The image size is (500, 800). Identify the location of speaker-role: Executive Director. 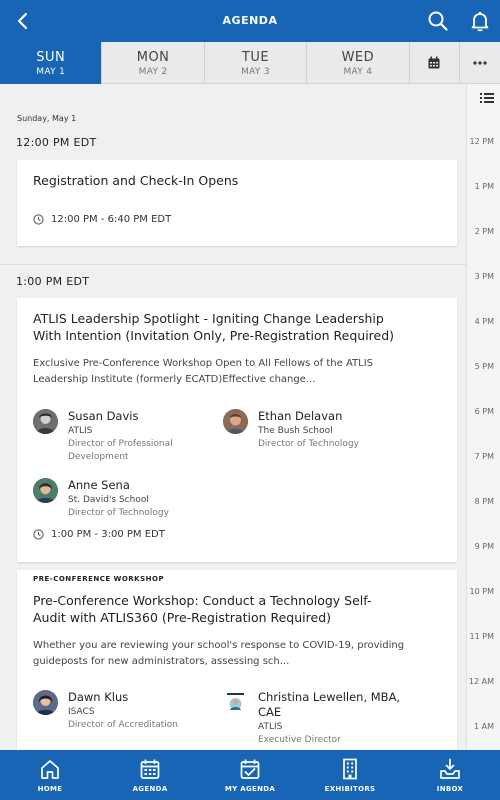
(299, 740).